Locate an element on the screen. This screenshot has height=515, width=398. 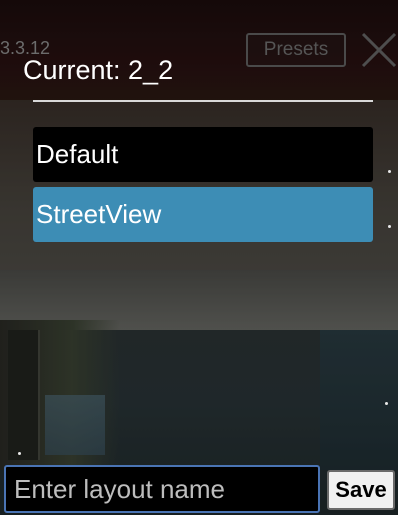
layout-item-label: StreetView is located at coordinates (99, 214).